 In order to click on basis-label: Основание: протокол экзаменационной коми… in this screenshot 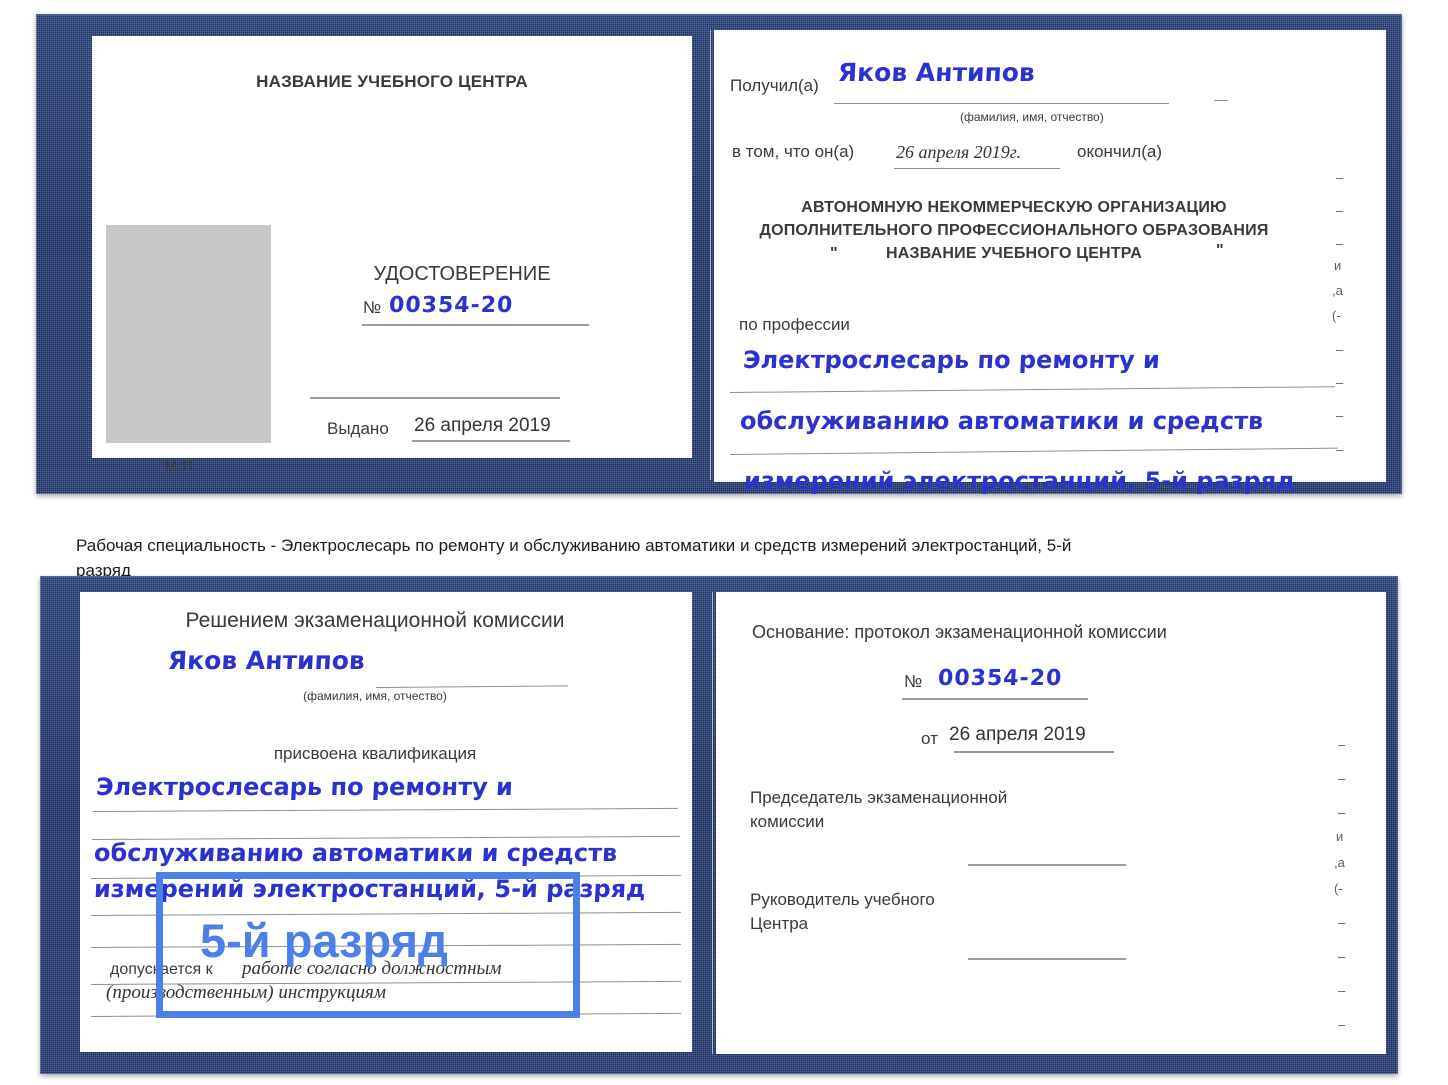, I will do `click(959, 632)`.